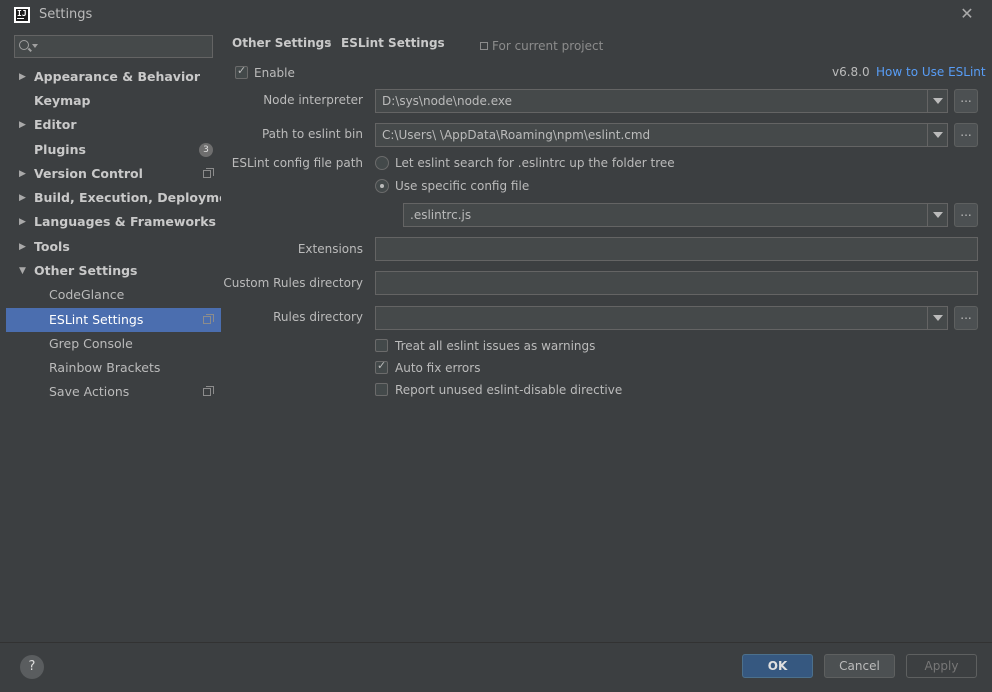 Image resolution: width=992 pixels, height=692 pixels. Describe the element at coordinates (113, 174) in the screenshot. I see `sidebar-item-version-control: ▶ Version Control` at that location.